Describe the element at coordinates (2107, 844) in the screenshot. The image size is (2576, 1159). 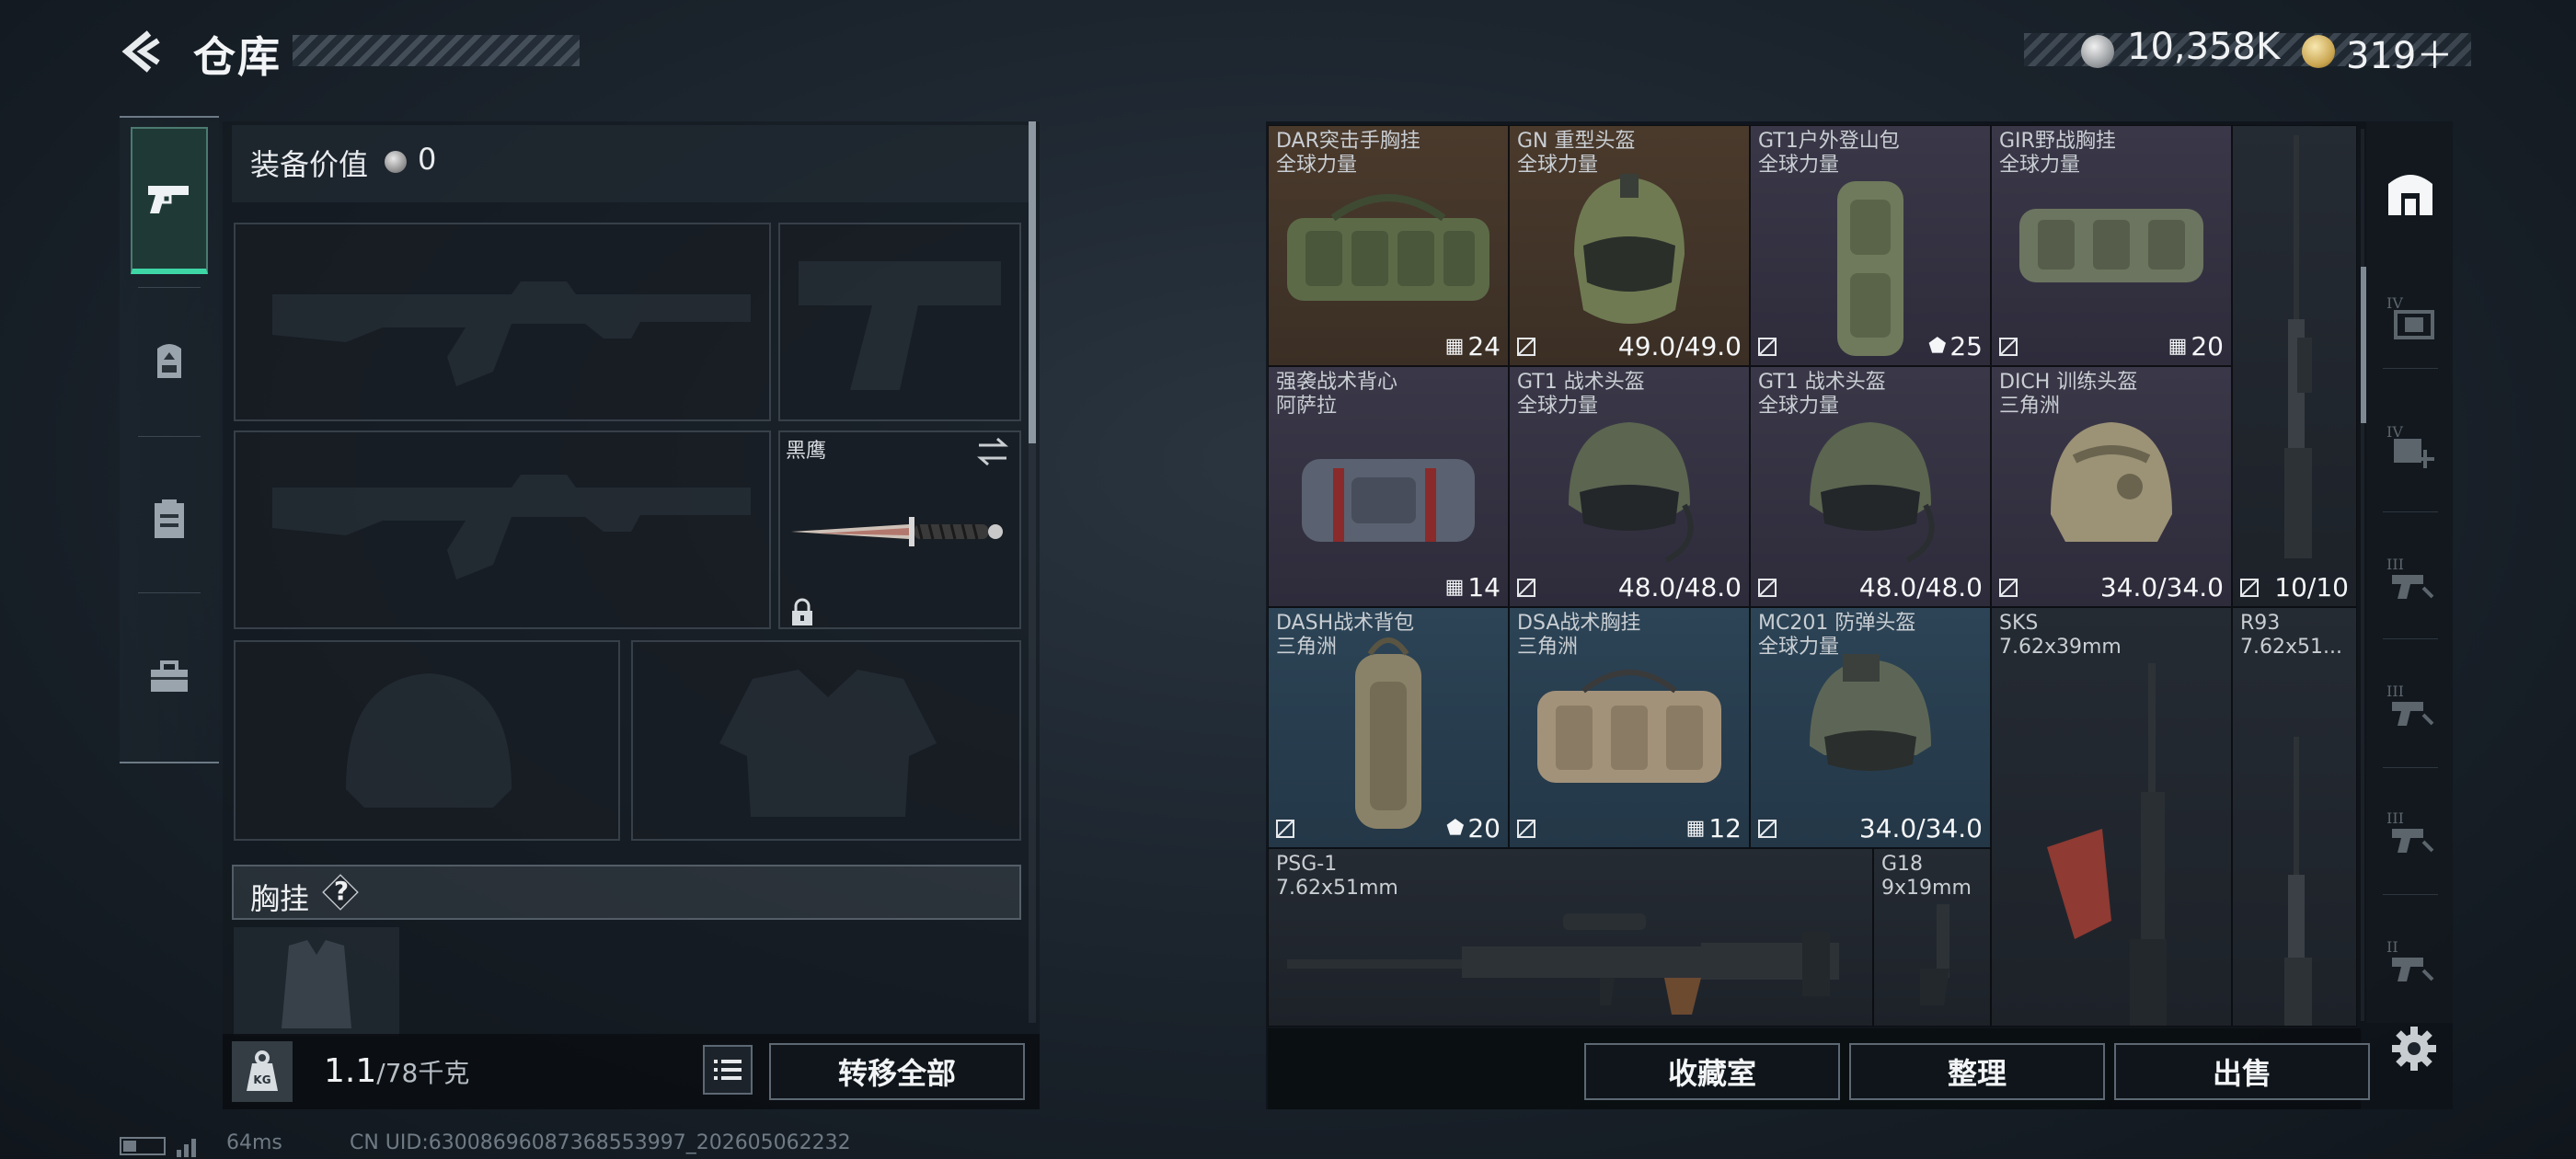
I see `sks-rifle-image` at that location.